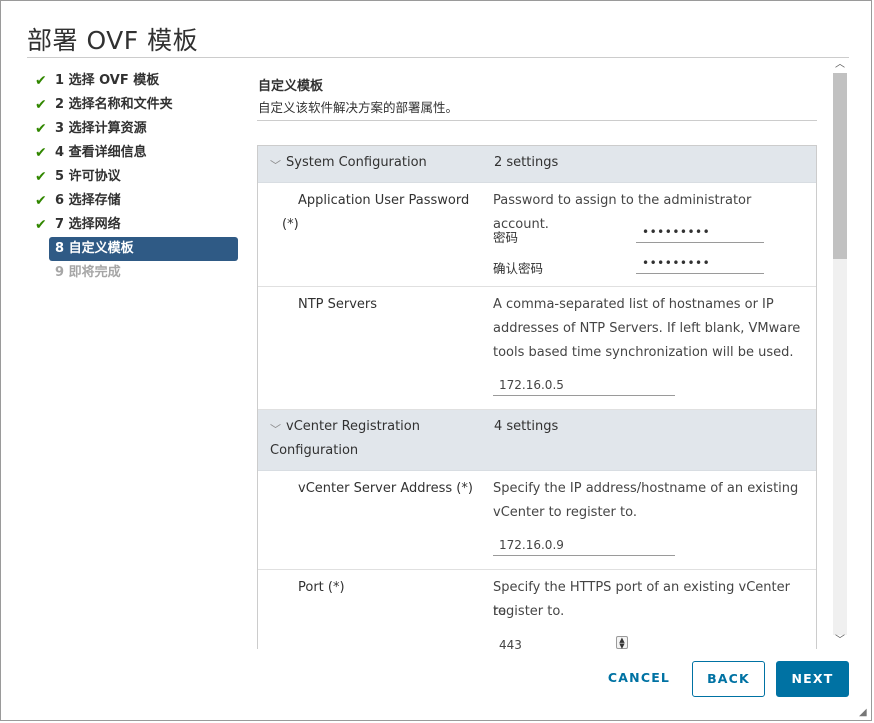 Image resolution: width=874 pixels, height=723 pixels. Describe the element at coordinates (840, 354) in the screenshot. I see `content-scrollbar: ︿ ﹀` at that location.